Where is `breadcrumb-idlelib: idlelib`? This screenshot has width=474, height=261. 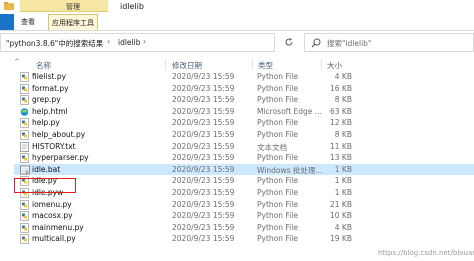 breadcrumb-idlelib: idlelib is located at coordinates (129, 42).